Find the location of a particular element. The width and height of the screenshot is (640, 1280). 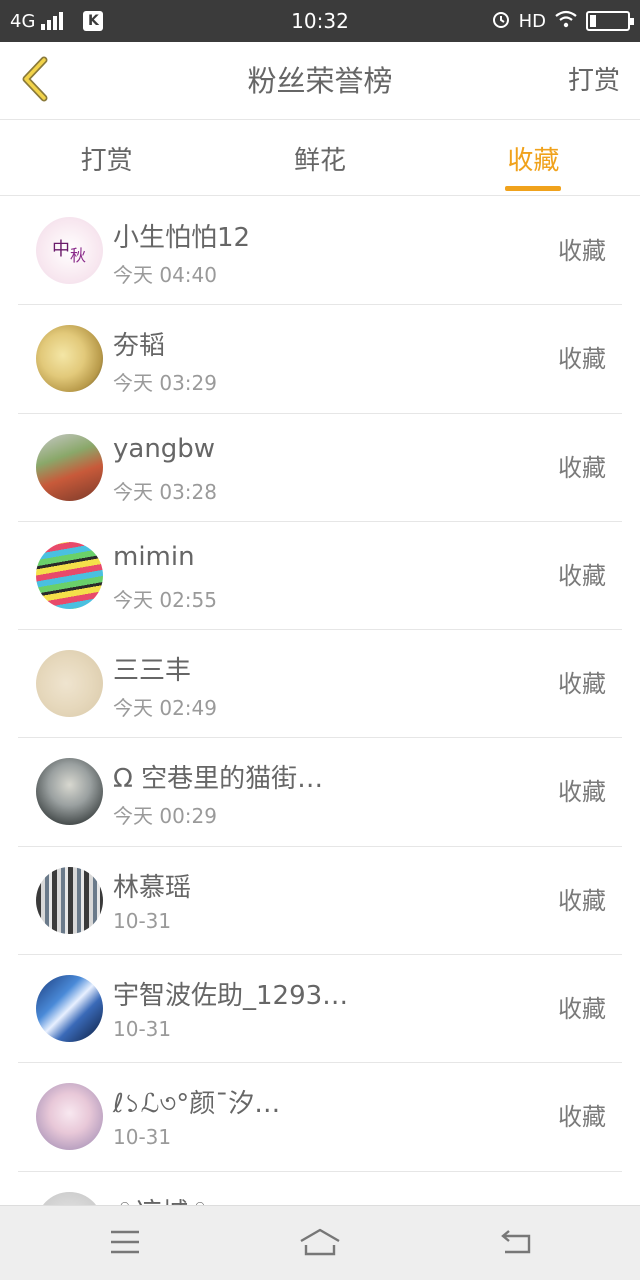

list-item: 林慕瑶 10-31 收藏 is located at coordinates (320, 901).